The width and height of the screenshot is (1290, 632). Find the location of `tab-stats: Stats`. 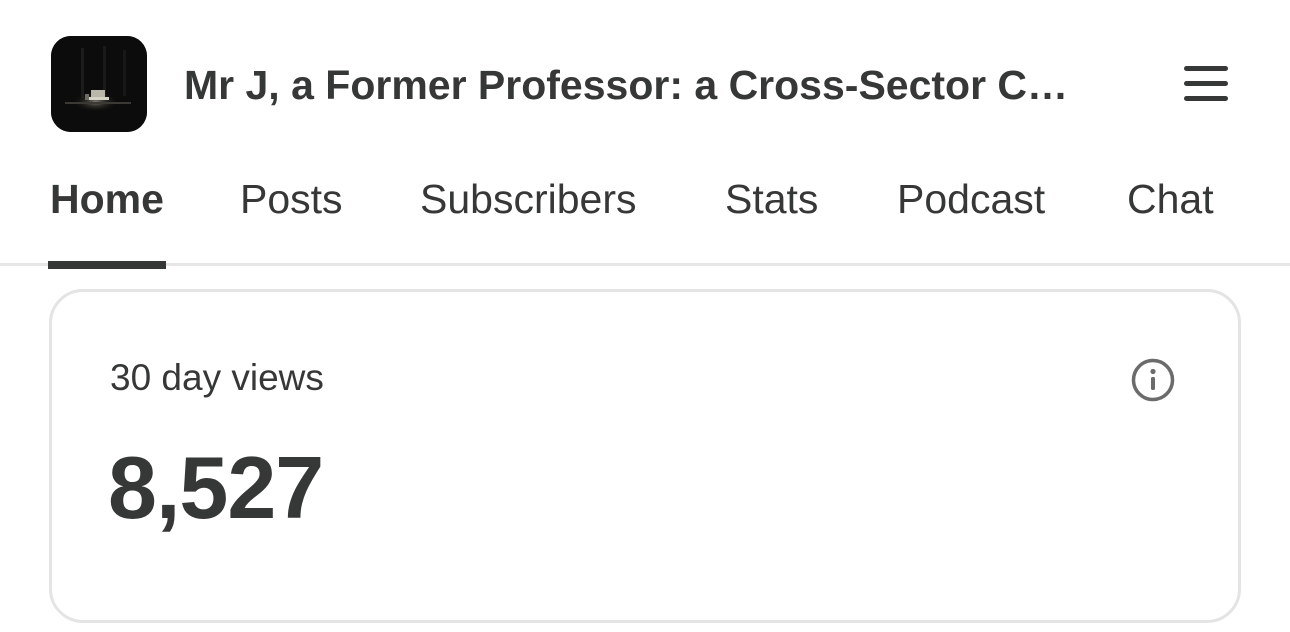

tab-stats: Stats is located at coordinates (771, 220).